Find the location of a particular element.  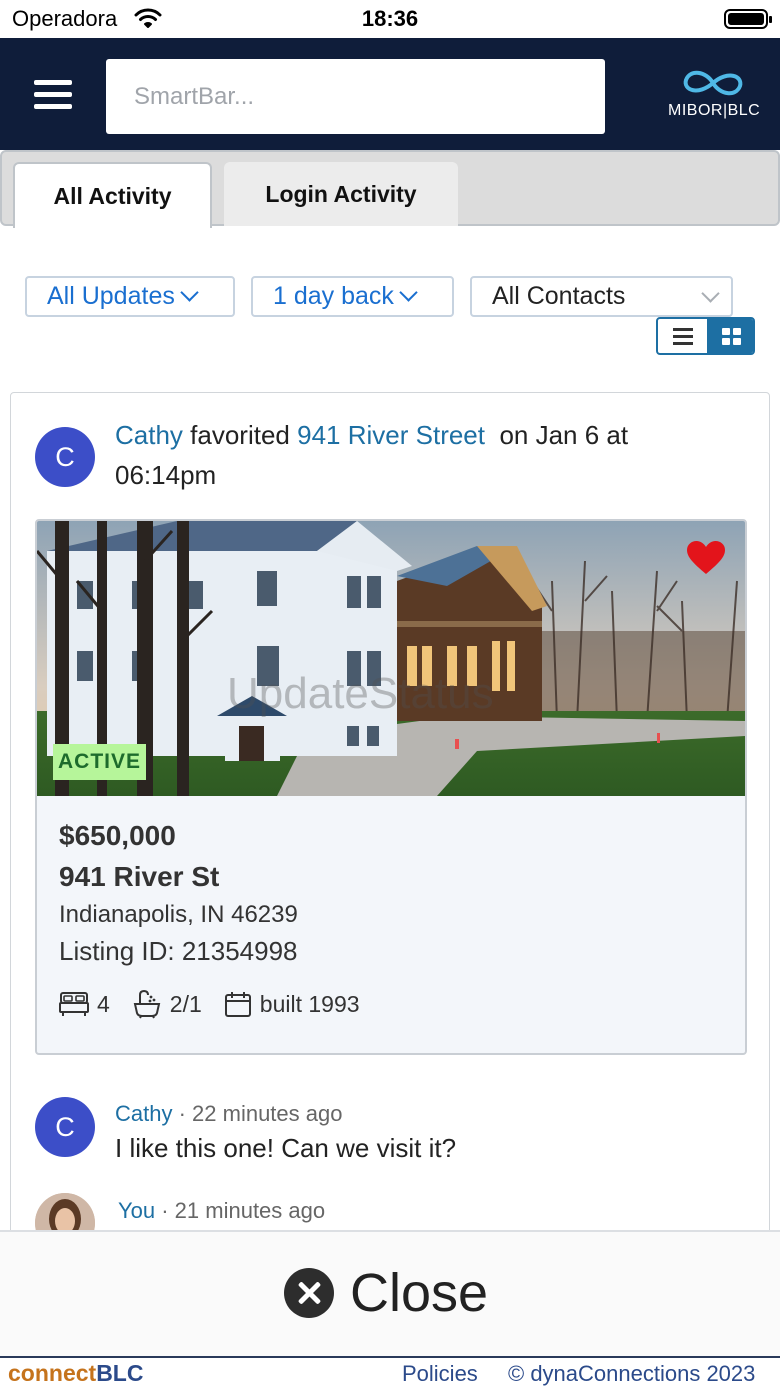

infinity-logo-icon is located at coordinates (713, 83).